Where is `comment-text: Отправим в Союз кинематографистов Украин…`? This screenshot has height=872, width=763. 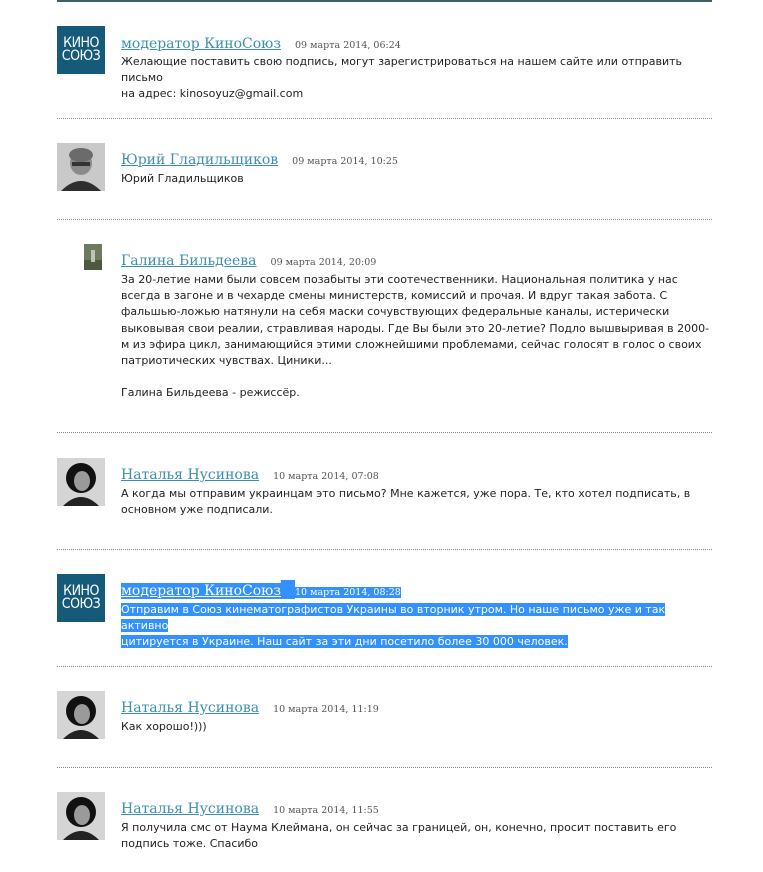
comment-text: Отправим в Союз кинематографистов Украин… is located at coordinates (393, 626).